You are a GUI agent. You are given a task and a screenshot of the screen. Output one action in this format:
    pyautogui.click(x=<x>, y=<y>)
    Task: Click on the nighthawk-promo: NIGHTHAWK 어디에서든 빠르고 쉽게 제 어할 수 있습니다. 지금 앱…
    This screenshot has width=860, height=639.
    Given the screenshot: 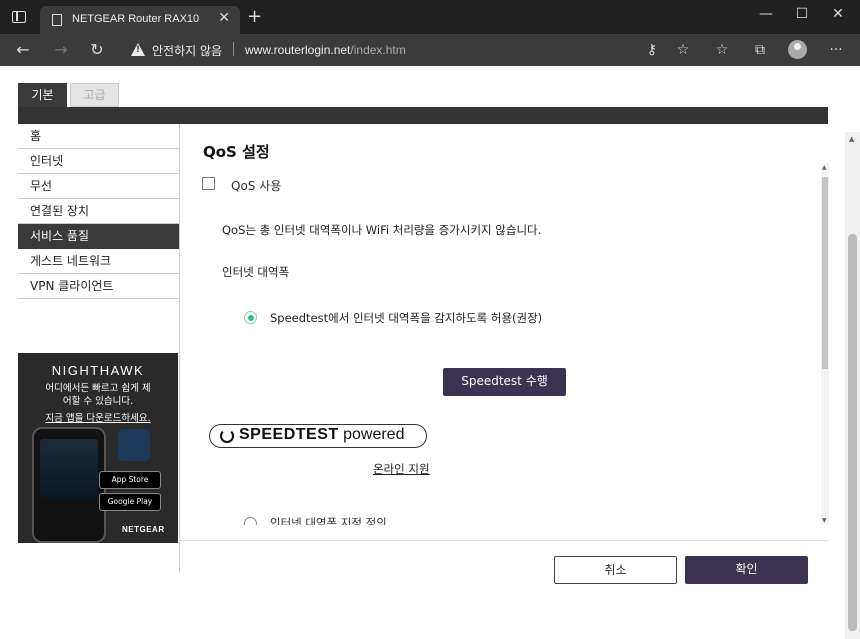 What is the action you would take?
    pyautogui.click(x=98, y=448)
    